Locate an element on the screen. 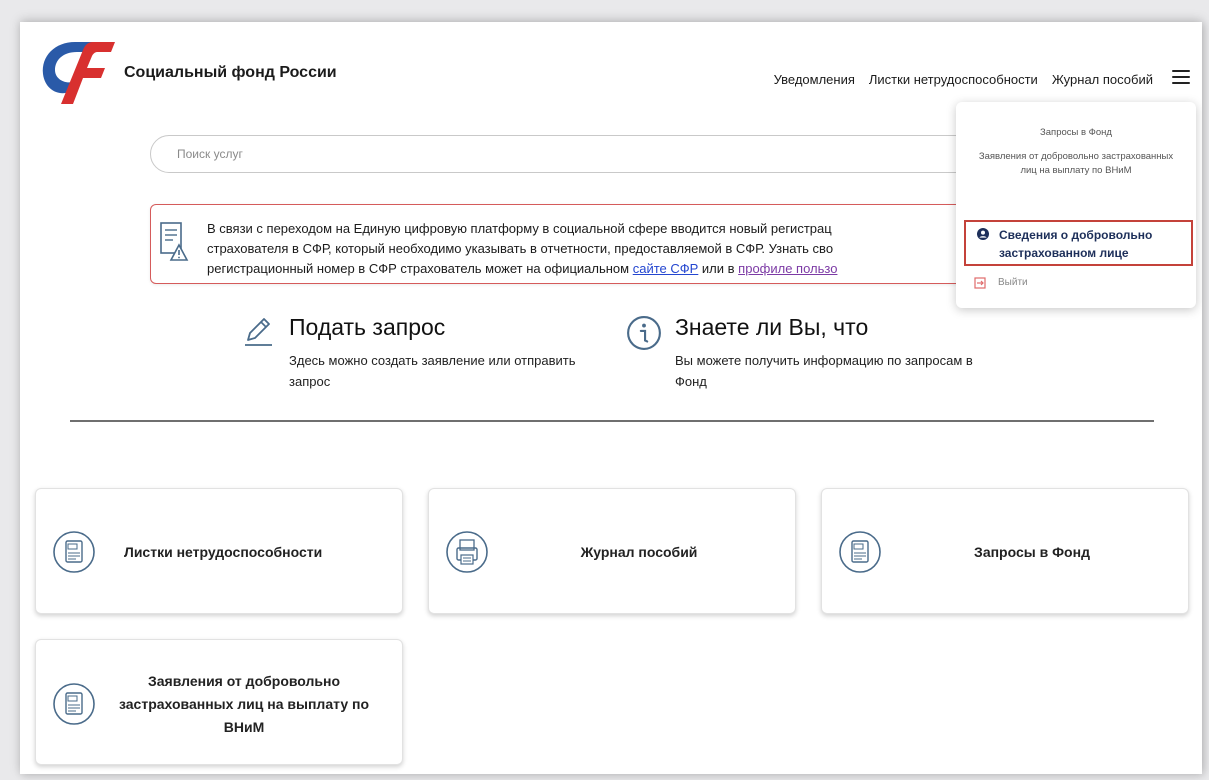 Image resolution: width=1209 pixels, height=780 pixels. nav-notifications: Уведомления is located at coordinates (814, 79).